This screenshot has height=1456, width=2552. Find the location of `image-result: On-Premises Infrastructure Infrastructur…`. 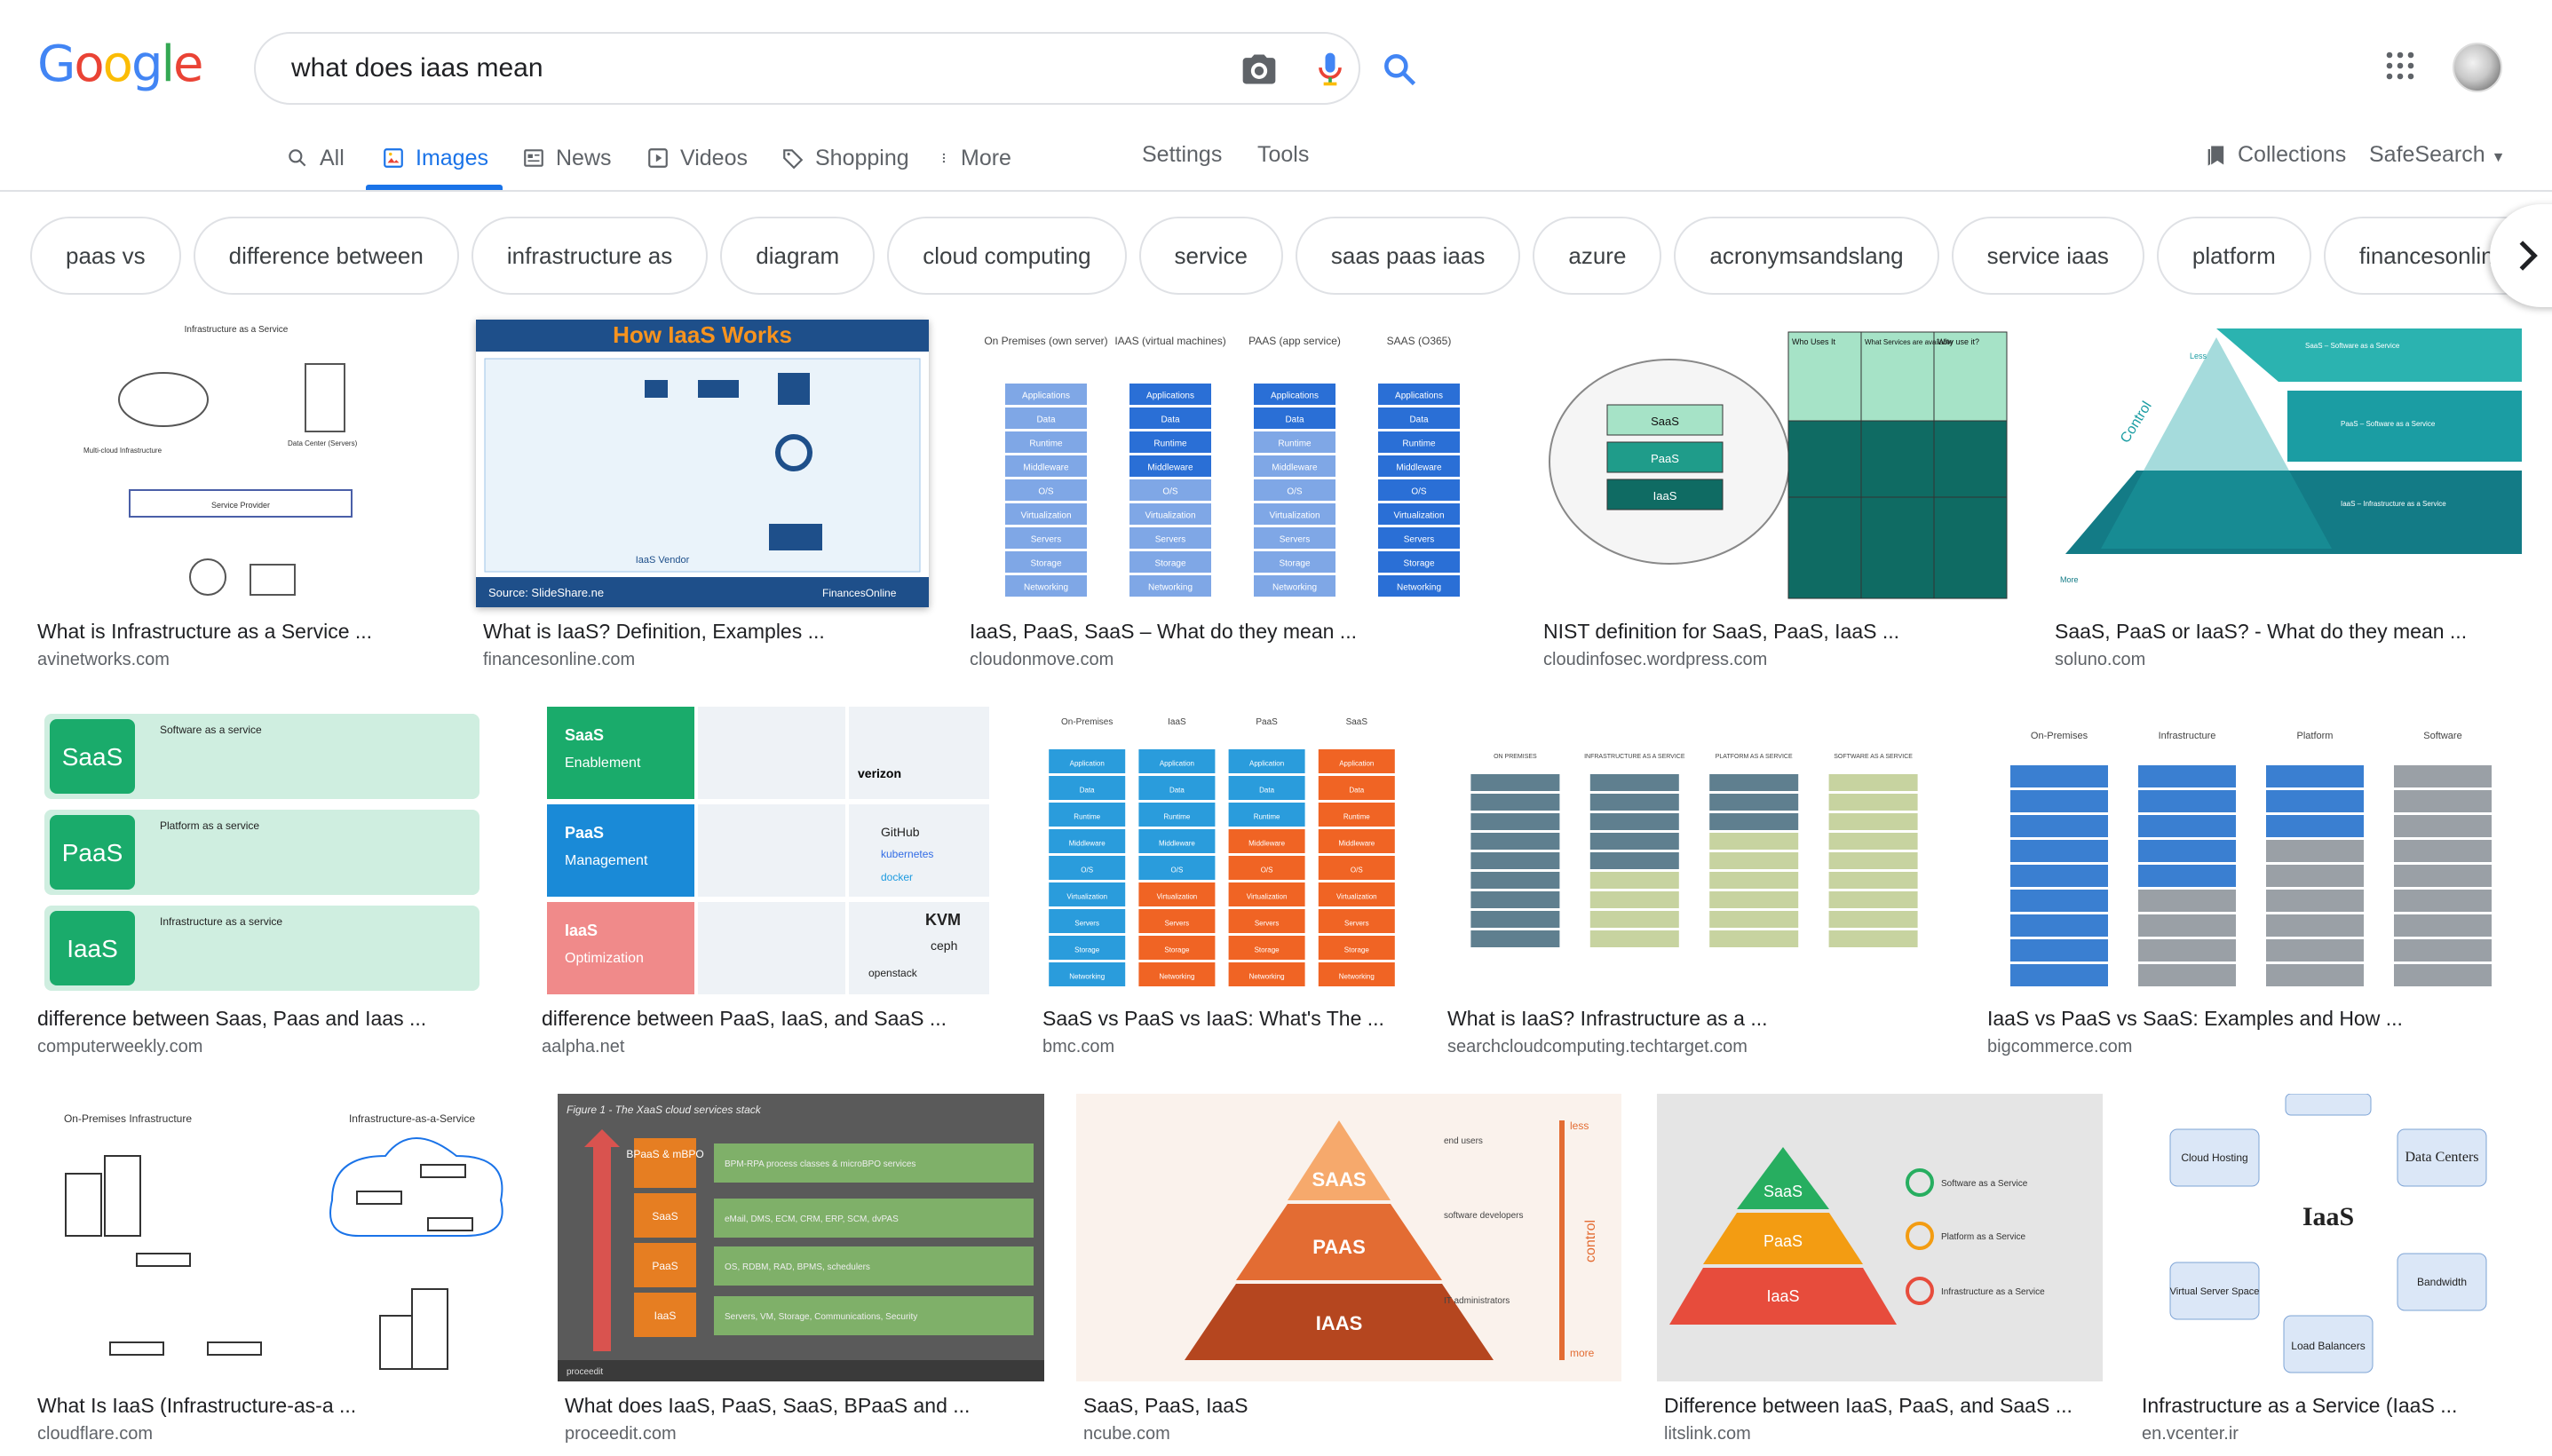

image-result: On-Premises Infrastructure Infrastructur… is located at coordinates (278, 1271).